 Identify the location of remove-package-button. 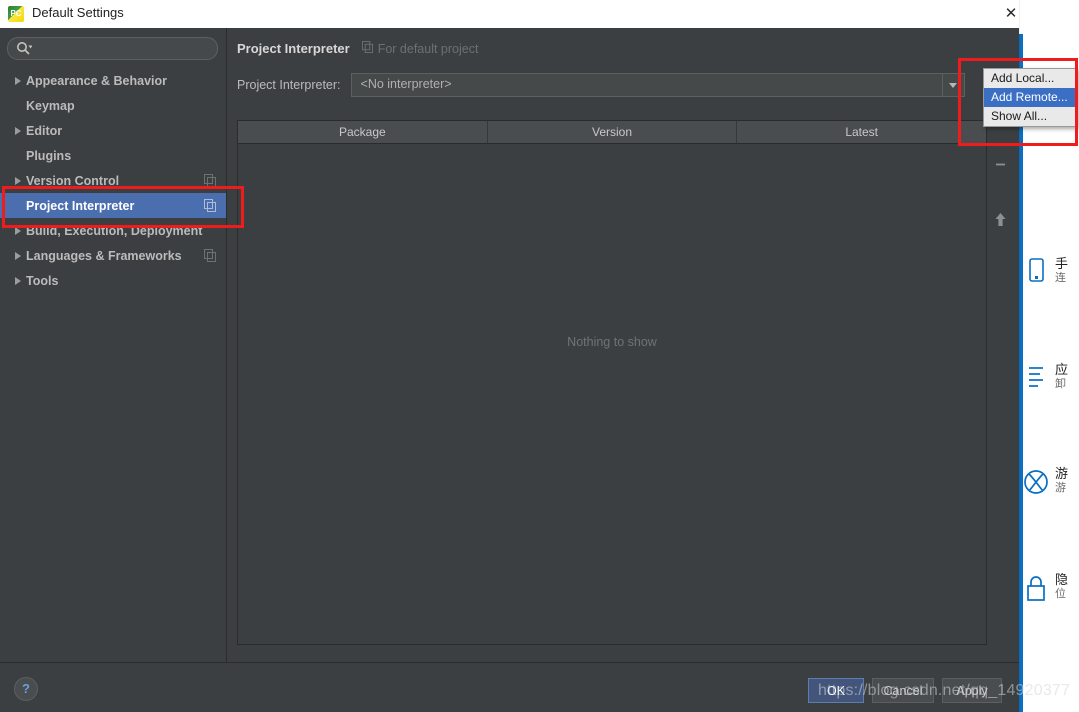
(1000, 164).